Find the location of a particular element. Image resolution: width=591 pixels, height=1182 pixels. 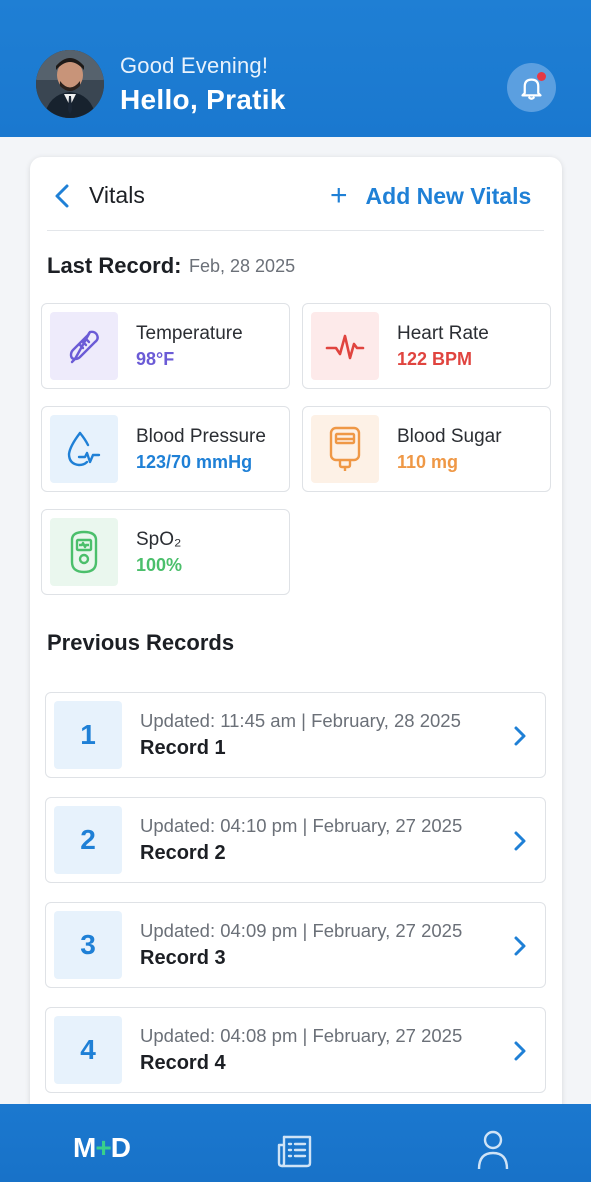

record-name: Record 2 is located at coordinates (183, 853).